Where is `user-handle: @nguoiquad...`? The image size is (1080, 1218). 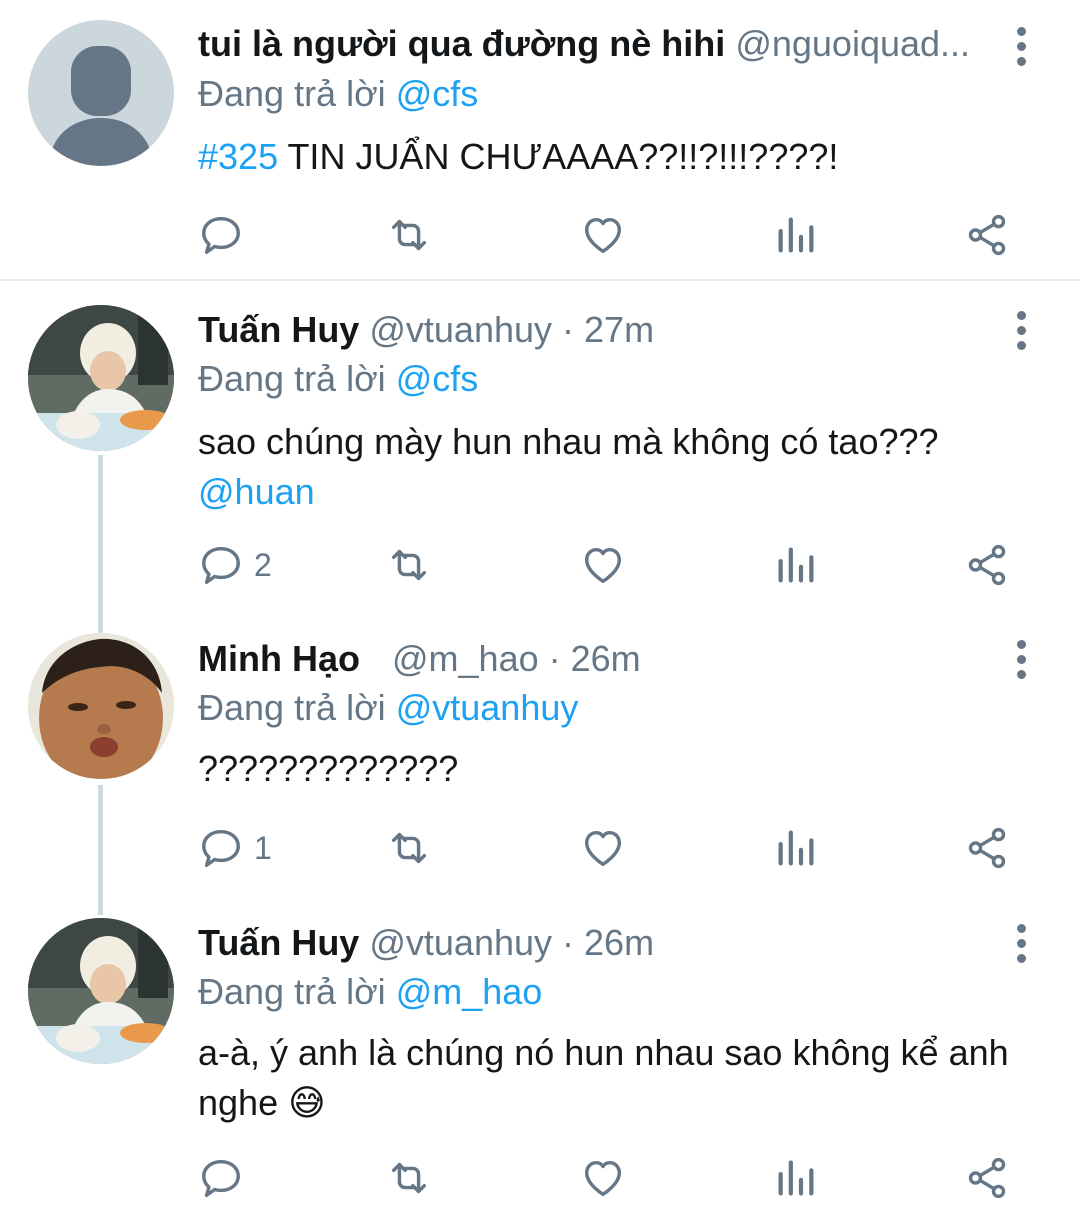 user-handle: @nguoiquad... is located at coordinates (852, 43).